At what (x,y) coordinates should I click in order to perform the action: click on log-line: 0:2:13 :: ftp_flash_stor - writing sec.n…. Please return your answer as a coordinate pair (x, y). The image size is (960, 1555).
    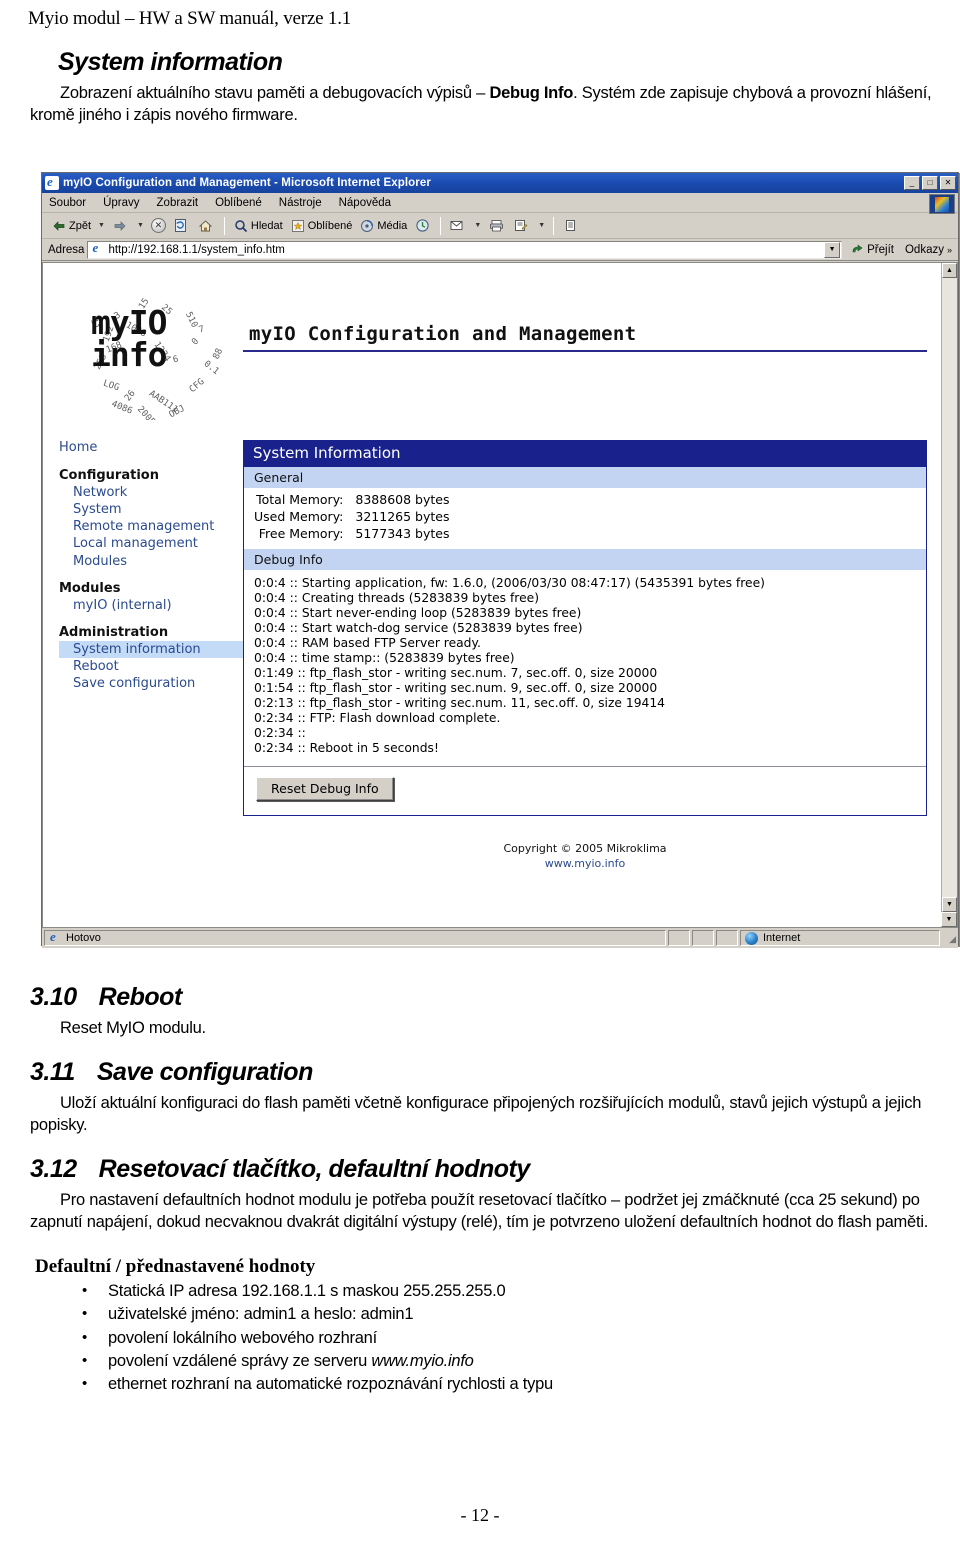
    Looking at the image, I should click on (459, 703).